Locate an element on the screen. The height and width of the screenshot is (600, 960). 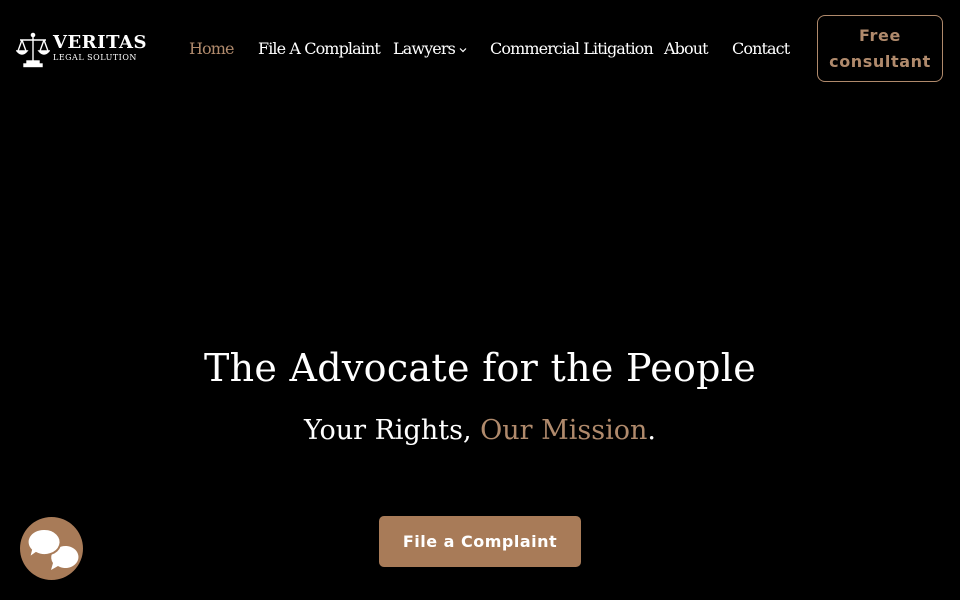
nav-item-lawyers: Lawyers is located at coordinates (430, 49).